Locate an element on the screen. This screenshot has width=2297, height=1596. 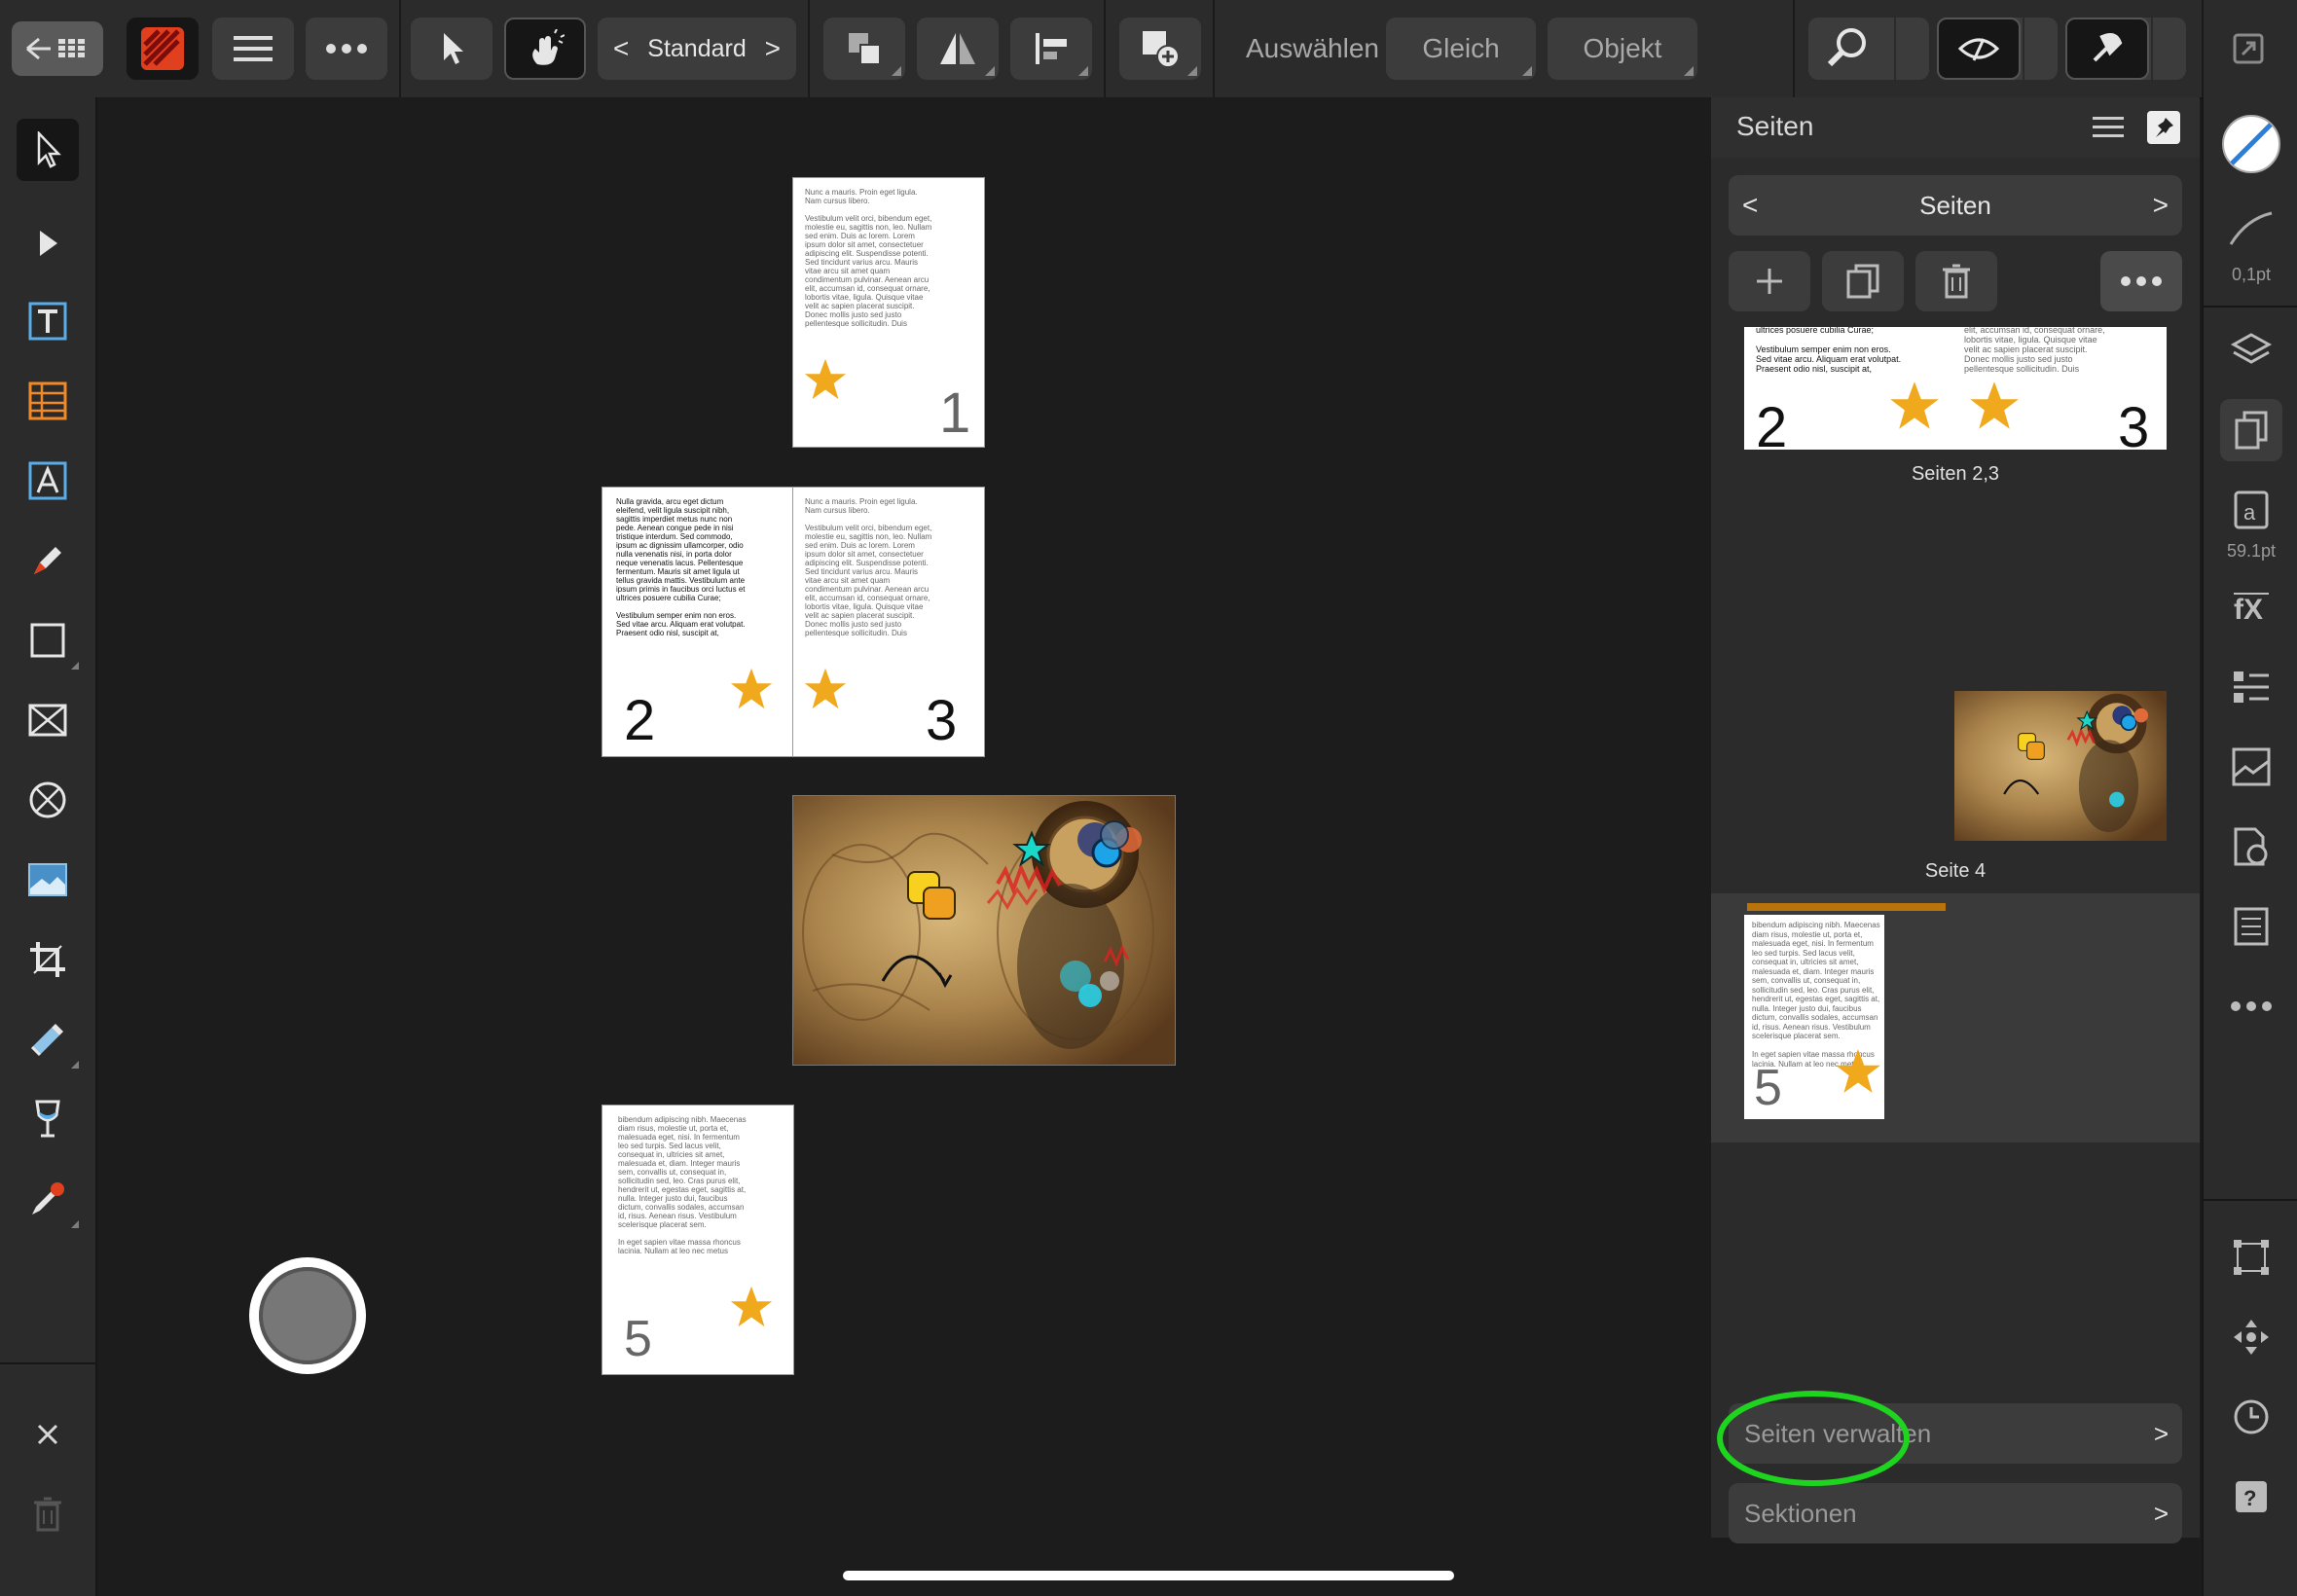
panel-title: Seiten is located at coordinates (1775, 126).